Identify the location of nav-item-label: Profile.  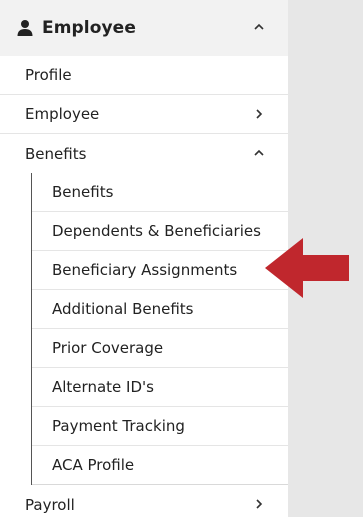
(48, 75).